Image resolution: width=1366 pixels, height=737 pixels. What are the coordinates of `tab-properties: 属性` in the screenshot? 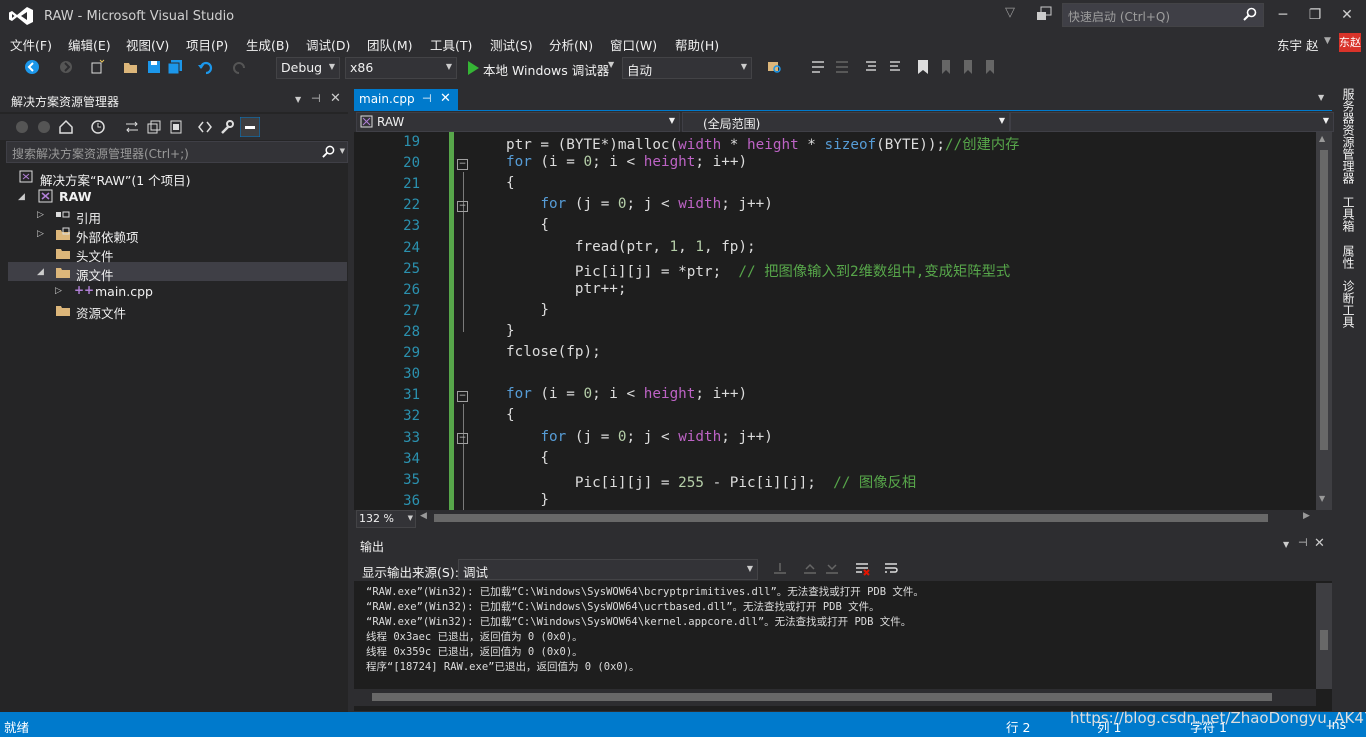 It's located at (1348, 257).